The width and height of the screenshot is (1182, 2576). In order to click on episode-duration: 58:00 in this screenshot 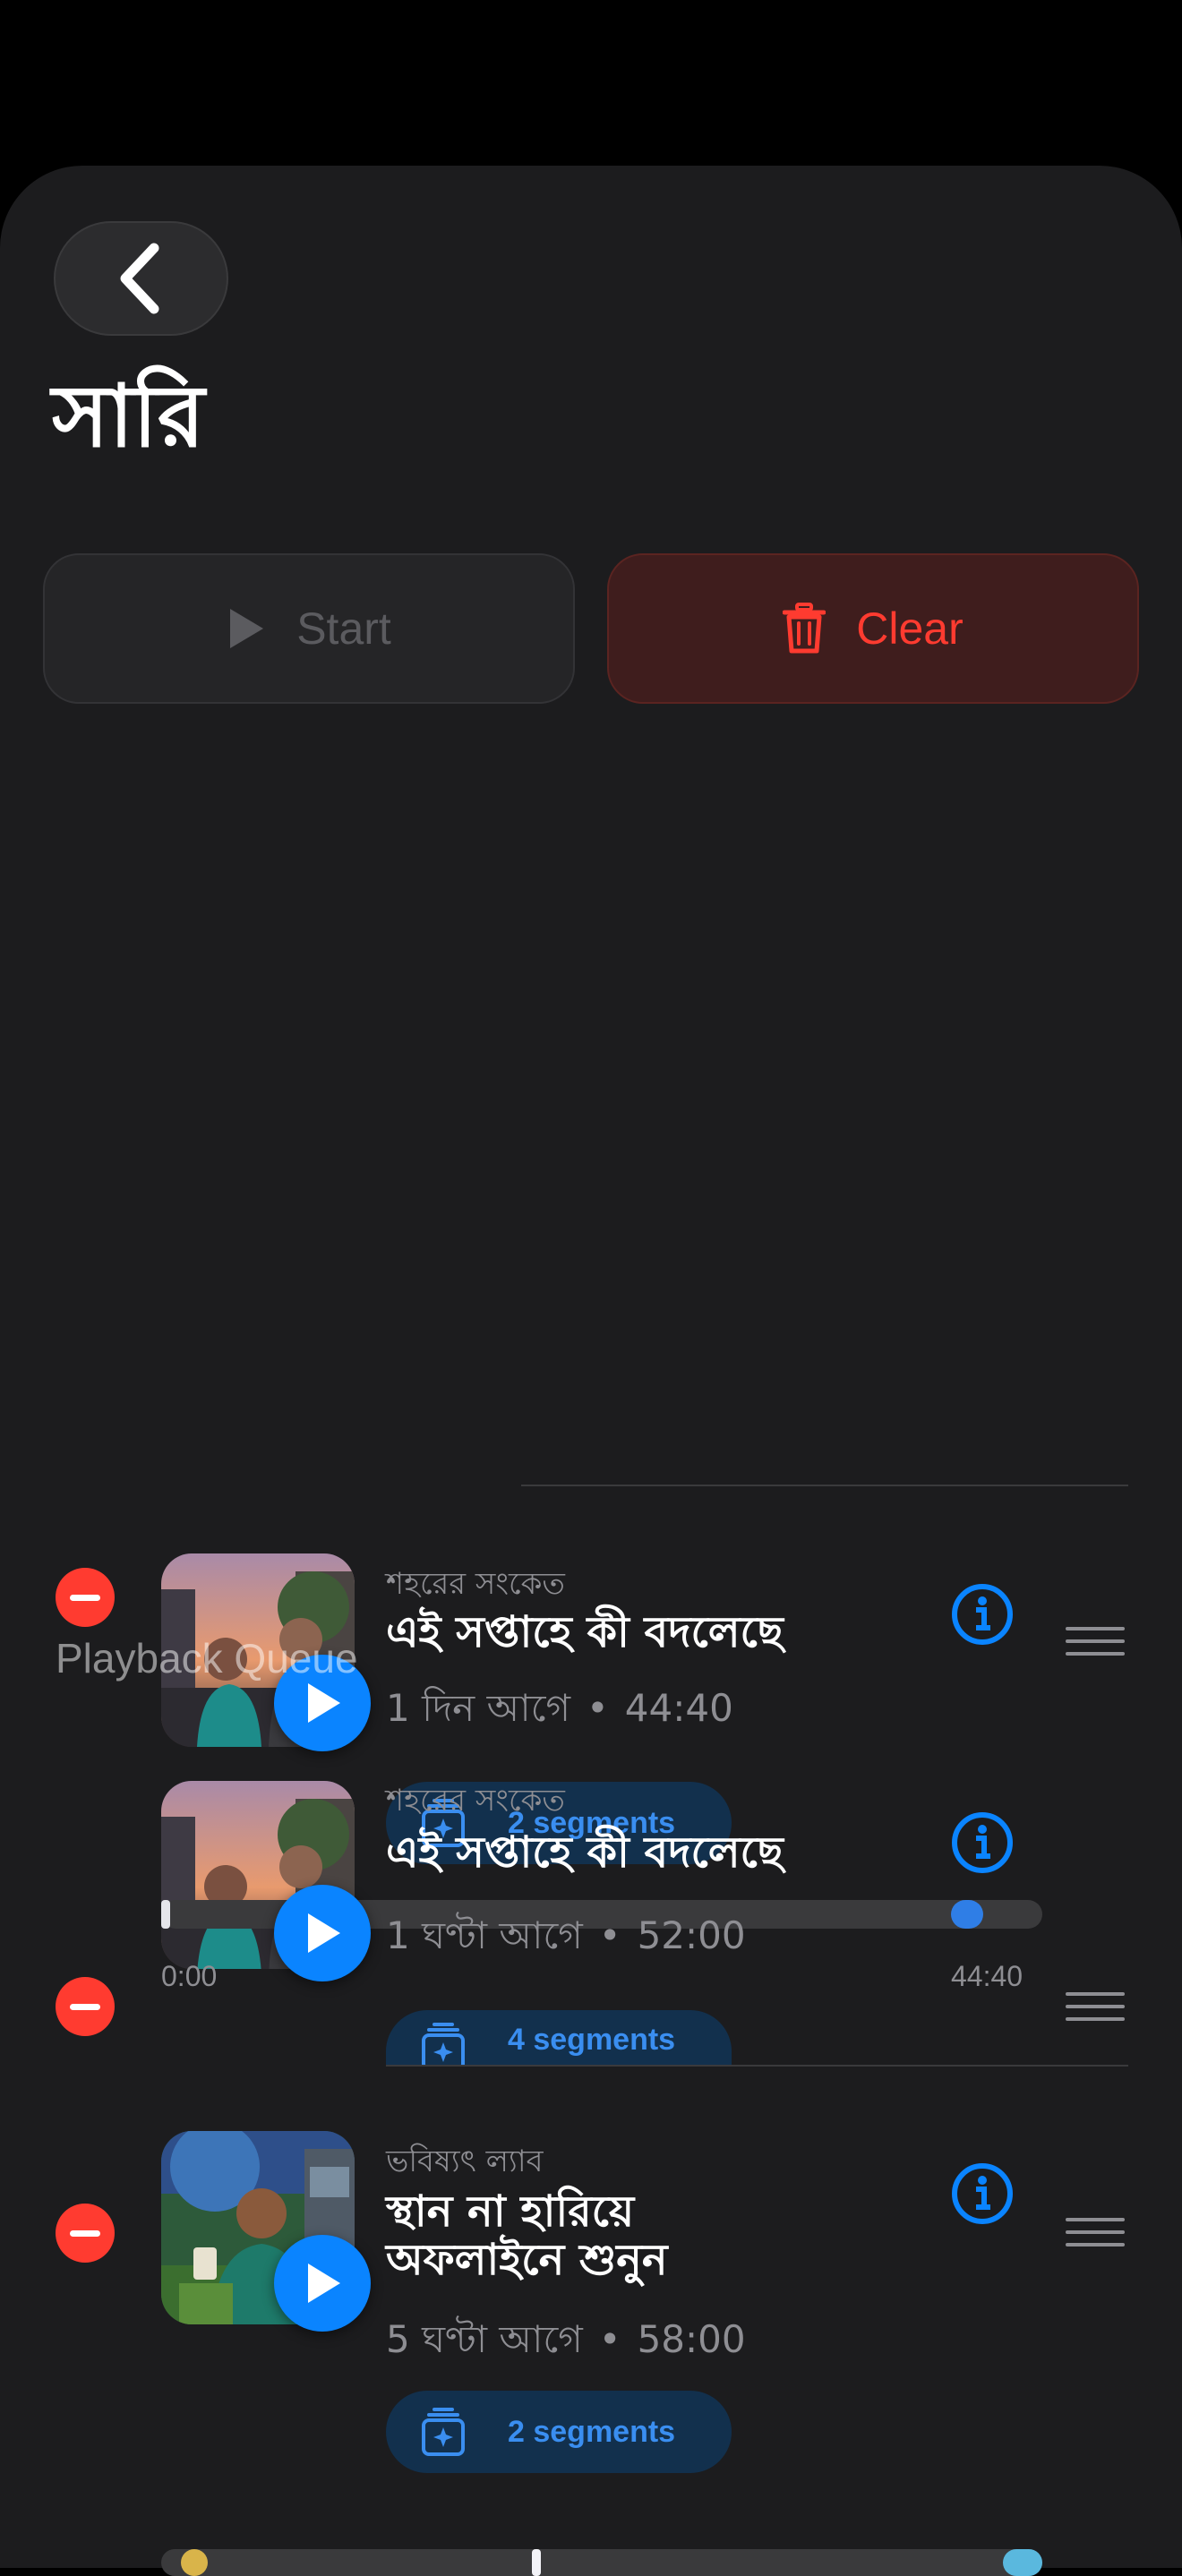, I will do `click(692, 2339)`.